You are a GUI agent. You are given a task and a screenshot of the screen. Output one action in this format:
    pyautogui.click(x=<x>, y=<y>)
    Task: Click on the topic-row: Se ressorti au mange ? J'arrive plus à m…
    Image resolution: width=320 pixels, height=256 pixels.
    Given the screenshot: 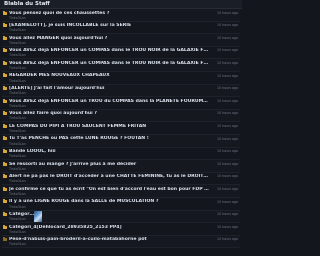 What is the action you would take?
    pyautogui.click(x=121, y=166)
    